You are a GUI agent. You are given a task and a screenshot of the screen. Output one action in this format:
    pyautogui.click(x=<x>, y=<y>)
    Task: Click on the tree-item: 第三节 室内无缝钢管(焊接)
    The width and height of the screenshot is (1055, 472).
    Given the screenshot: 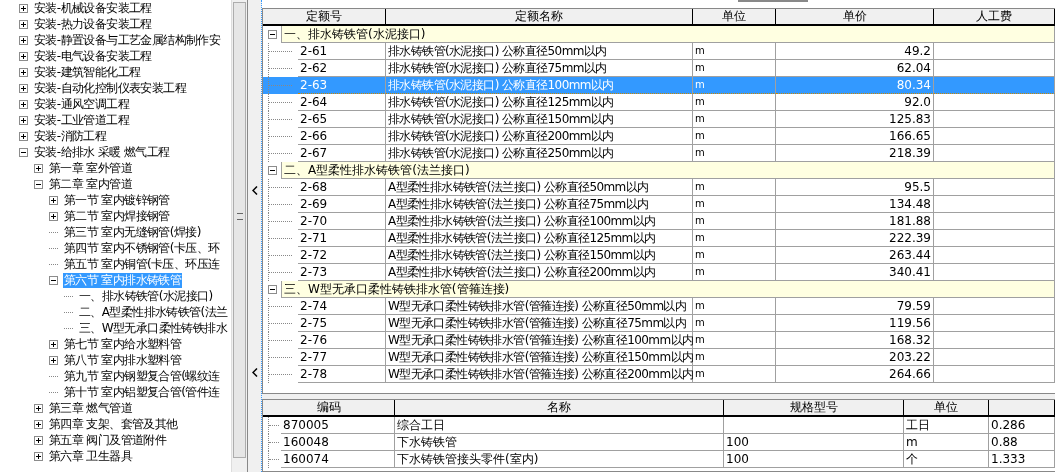 What is the action you would take?
    pyautogui.click(x=132, y=232)
    